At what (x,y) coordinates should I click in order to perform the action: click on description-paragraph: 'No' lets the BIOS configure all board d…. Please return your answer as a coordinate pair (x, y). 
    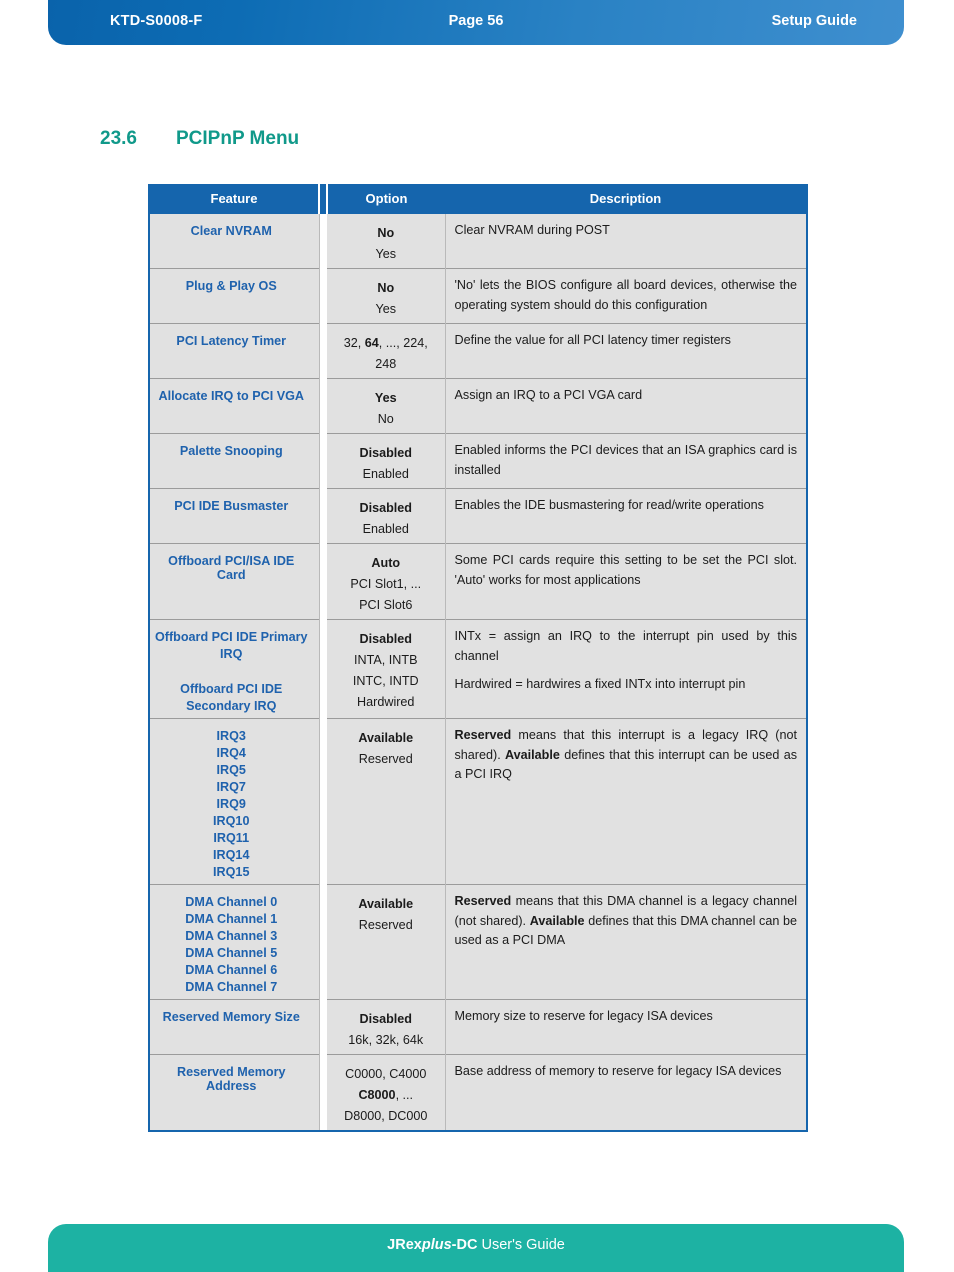
    Looking at the image, I should click on (626, 295).